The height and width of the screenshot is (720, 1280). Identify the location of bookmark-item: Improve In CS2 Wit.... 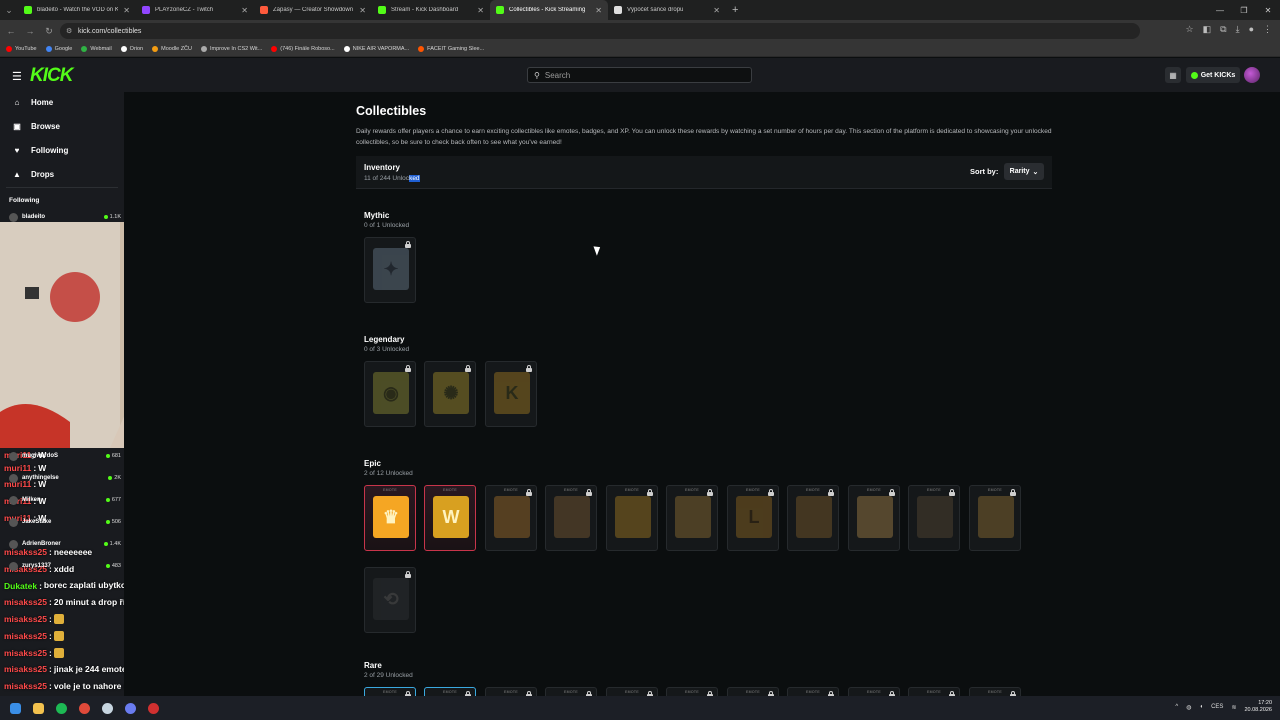
(231, 49).